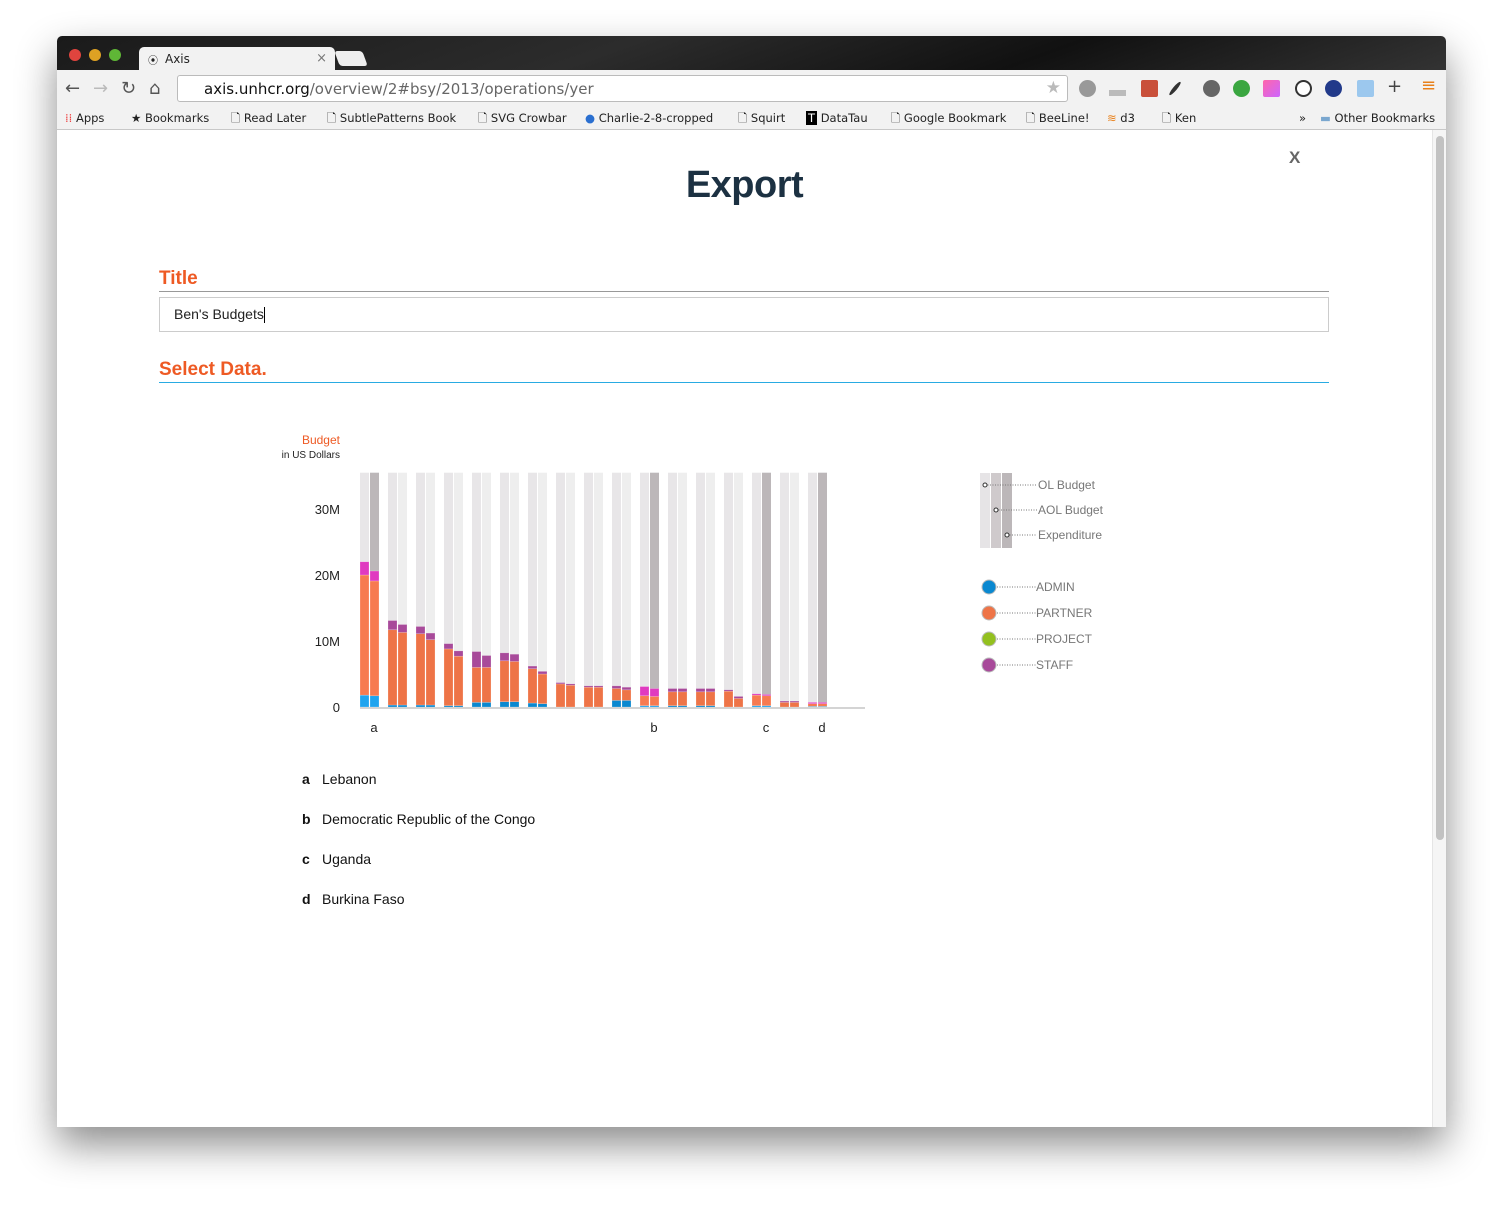  I want to click on url-path: /overview/2#bsy/2013/operations/yer, so click(451, 89).